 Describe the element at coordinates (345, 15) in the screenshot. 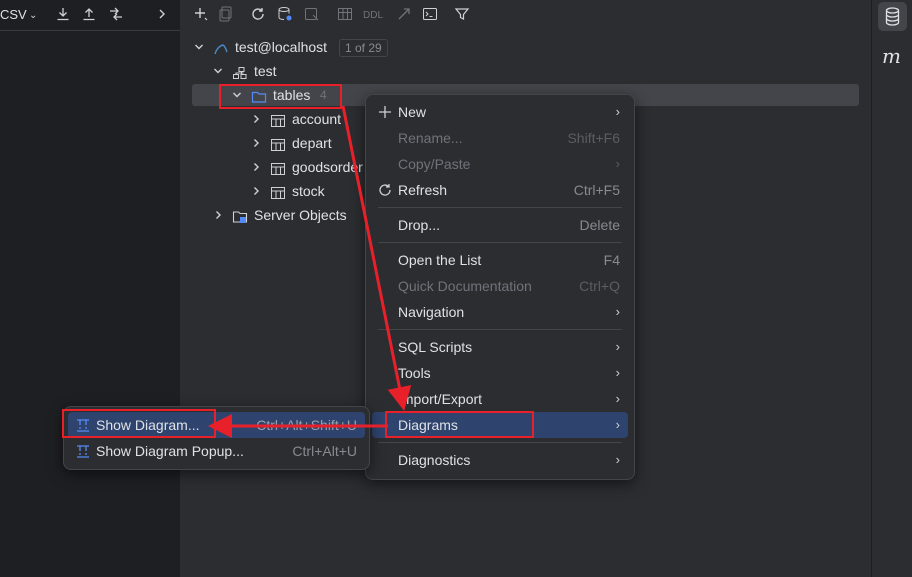

I see `table-editor-icon` at that location.